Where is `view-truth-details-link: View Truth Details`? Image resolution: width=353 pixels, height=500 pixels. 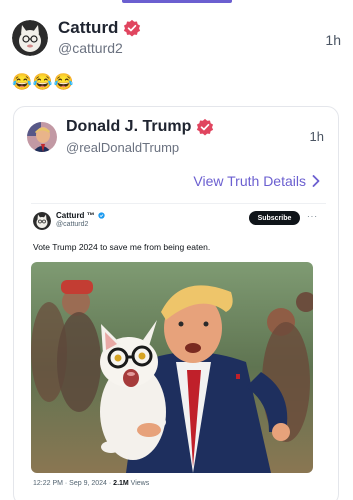 view-truth-details-link: View Truth Details is located at coordinates (256, 181).